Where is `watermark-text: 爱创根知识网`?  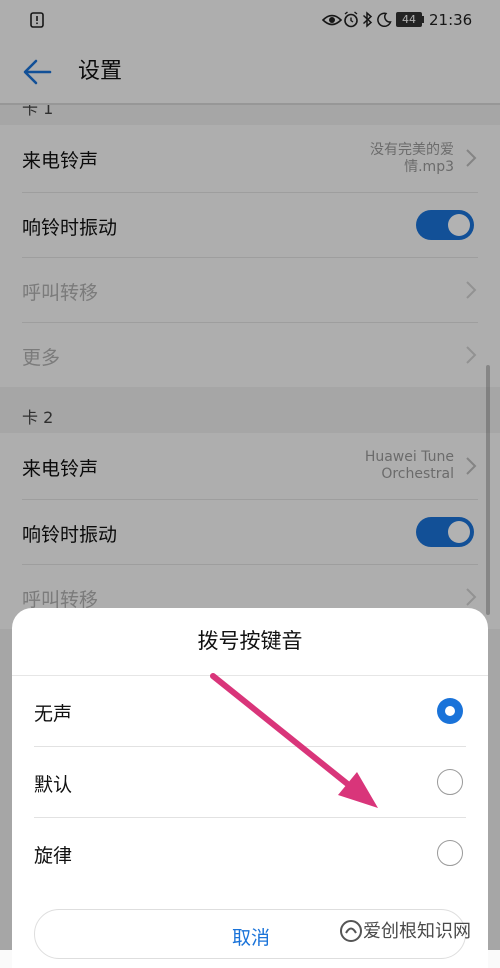 watermark-text: 爱创根知识网 is located at coordinates (417, 931).